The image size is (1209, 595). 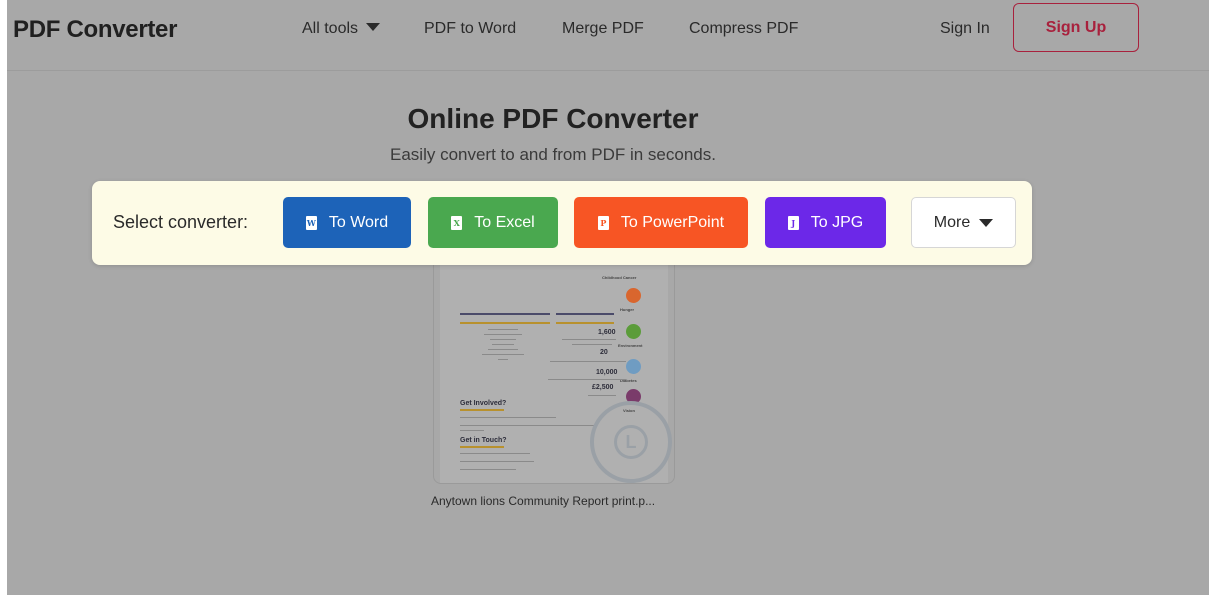 I want to click on to-word-label: To Word, so click(x=358, y=222).